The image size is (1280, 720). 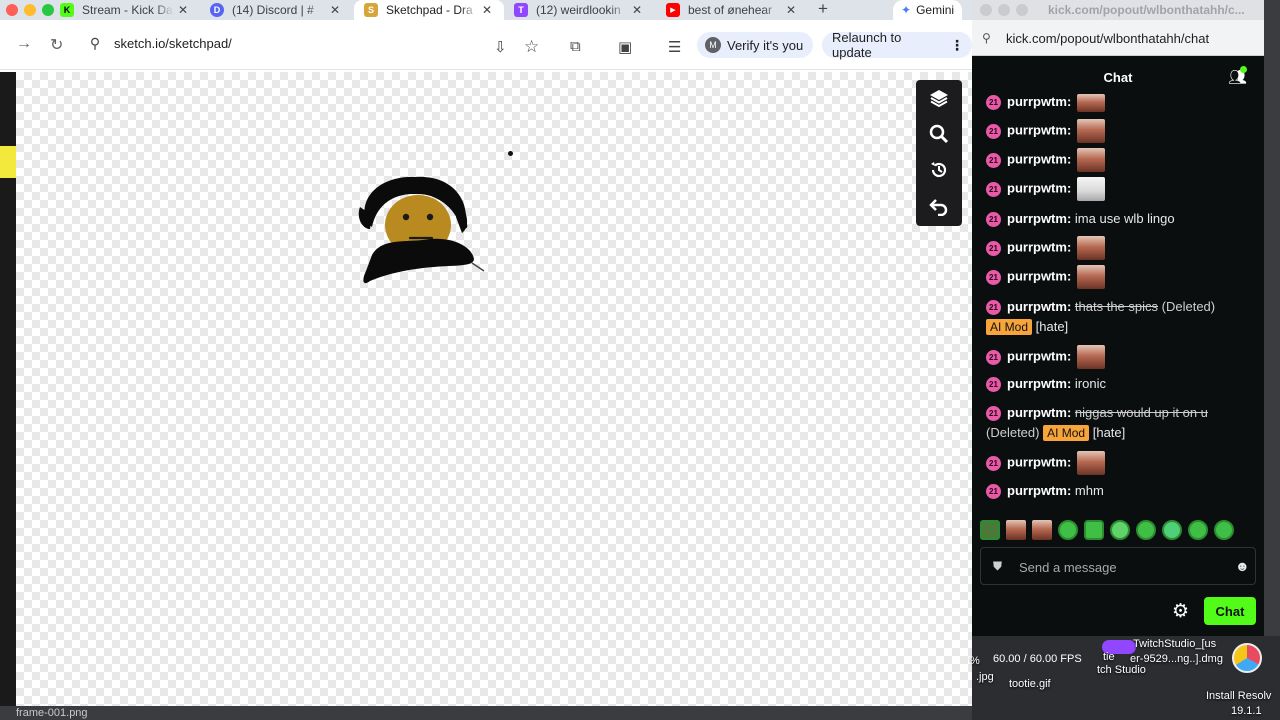 What do you see at coordinates (1121, 670) in the screenshot?
I see `twitch-studio-label: tch Studio` at bounding box center [1121, 670].